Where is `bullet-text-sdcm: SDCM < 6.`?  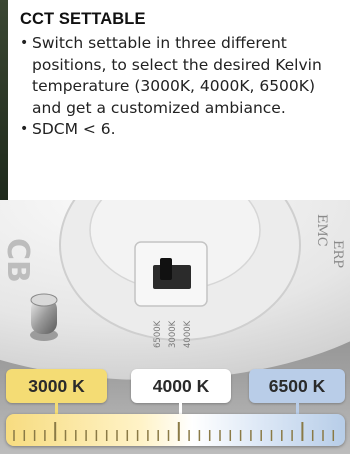 bullet-text-sdcm: SDCM < 6. is located at coordinates (74, 129).